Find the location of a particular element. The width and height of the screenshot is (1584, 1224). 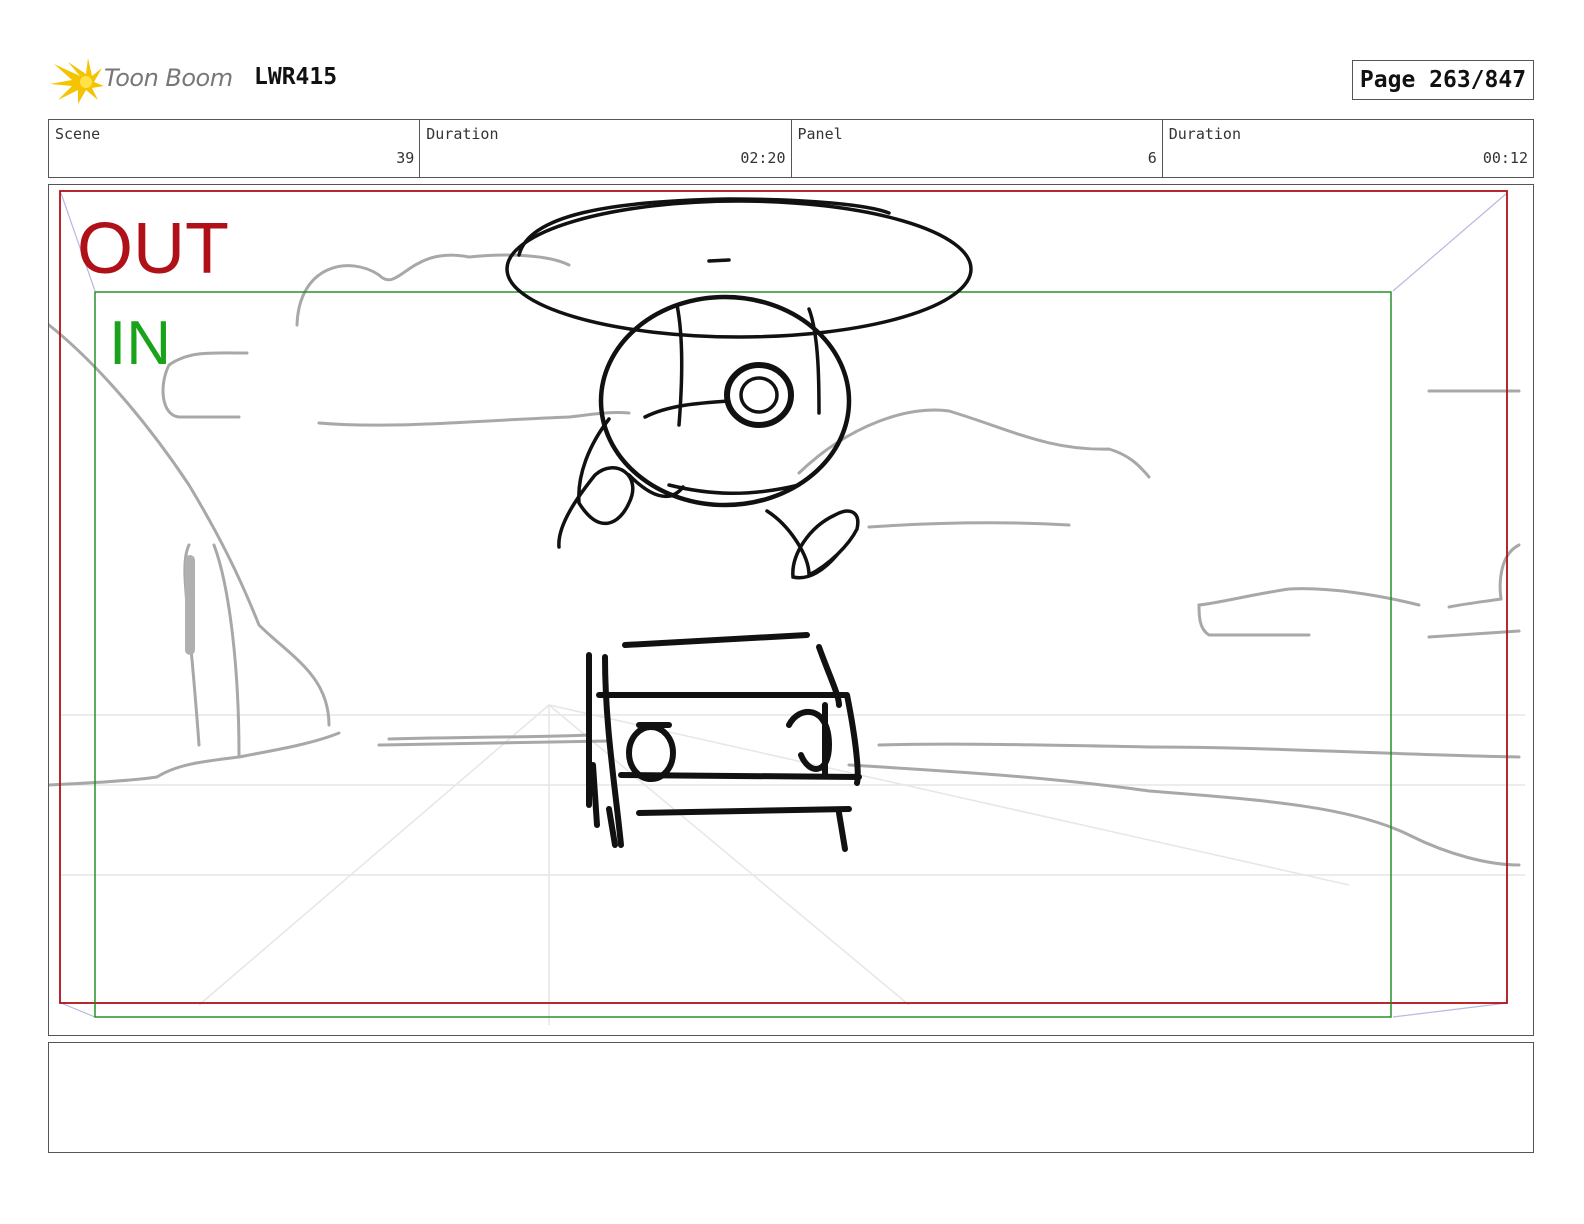

car-sketch is located at coordinates (724, 742).